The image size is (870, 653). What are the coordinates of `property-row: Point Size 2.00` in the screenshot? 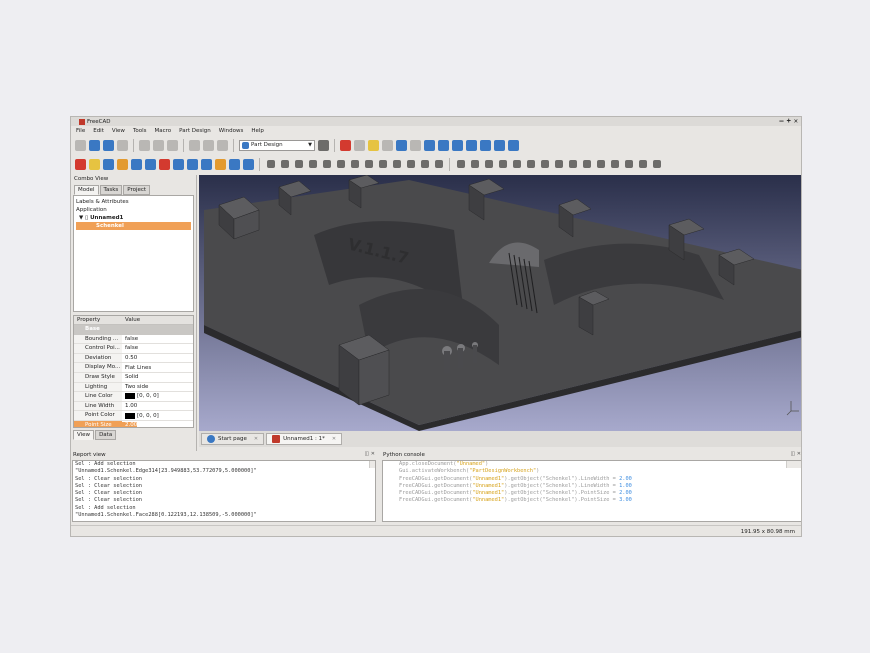 It's located at (133, 423).